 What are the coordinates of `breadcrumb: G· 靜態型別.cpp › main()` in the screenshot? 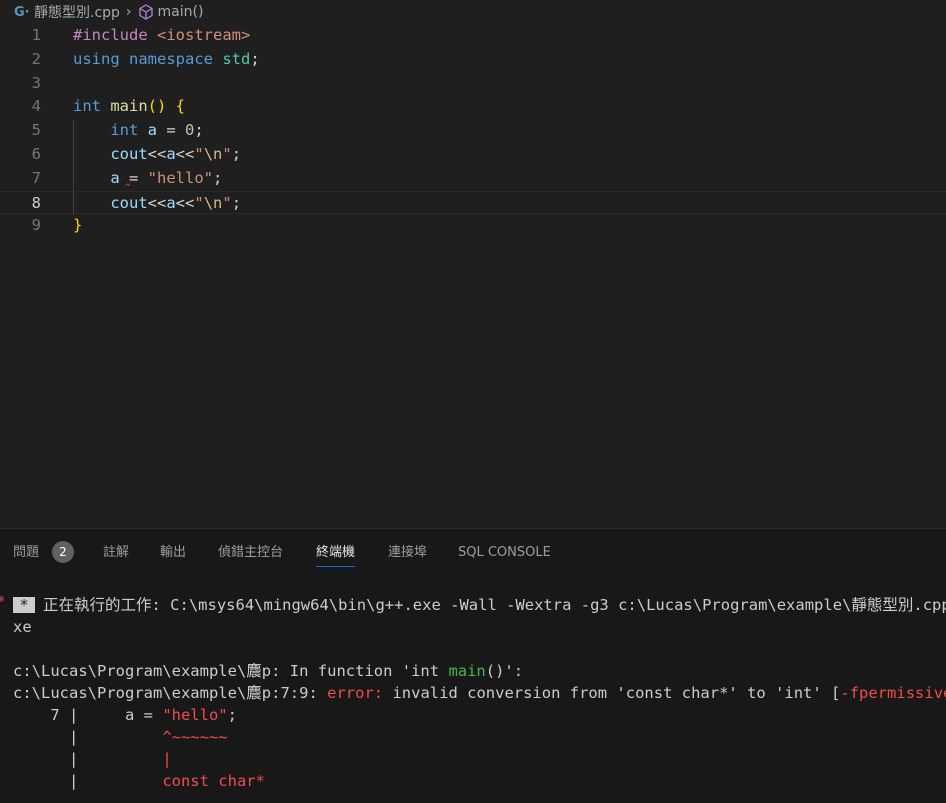 It's located at (473, 12).